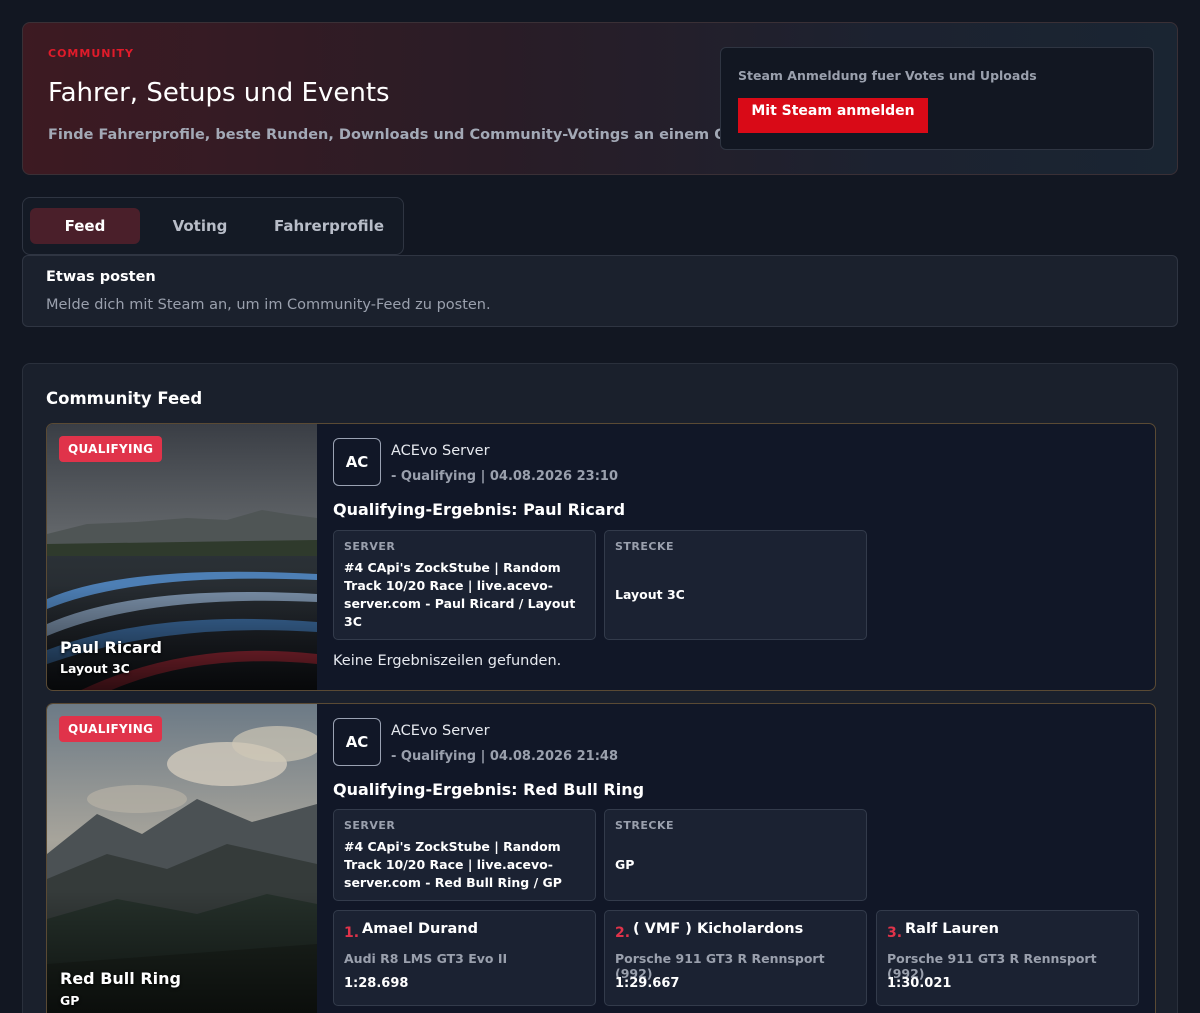  Describe the element at coordinates (124, 398) in the screenshot. I see `feed-title: Community Feed` at that location.